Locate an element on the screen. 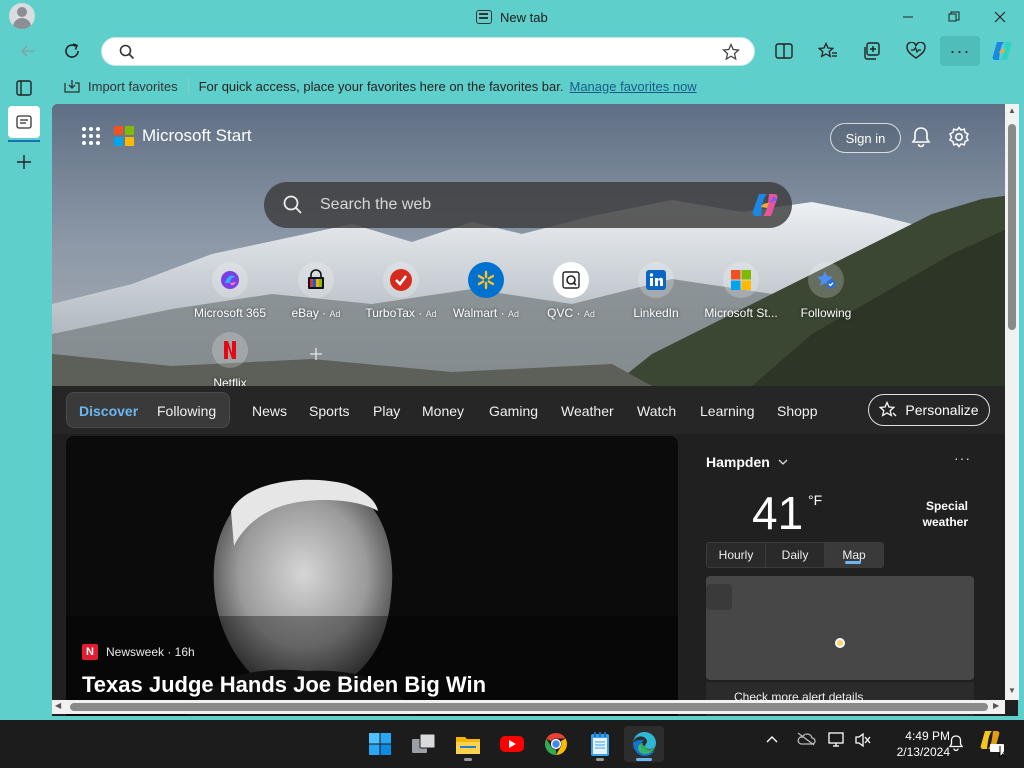 Image resolution: width=1024 pixels, height=768 pixels. vertical-scrollbar: ▲ ▼ is located at coordinates (1012, 402).